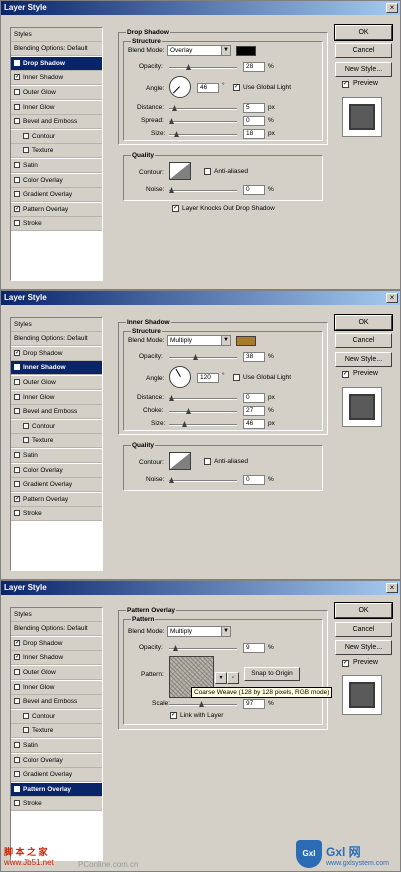  What do you see at coordinates (254, 648) in the screenshot?
I see `opacity-input: 9` at bounding box center [254, 648].